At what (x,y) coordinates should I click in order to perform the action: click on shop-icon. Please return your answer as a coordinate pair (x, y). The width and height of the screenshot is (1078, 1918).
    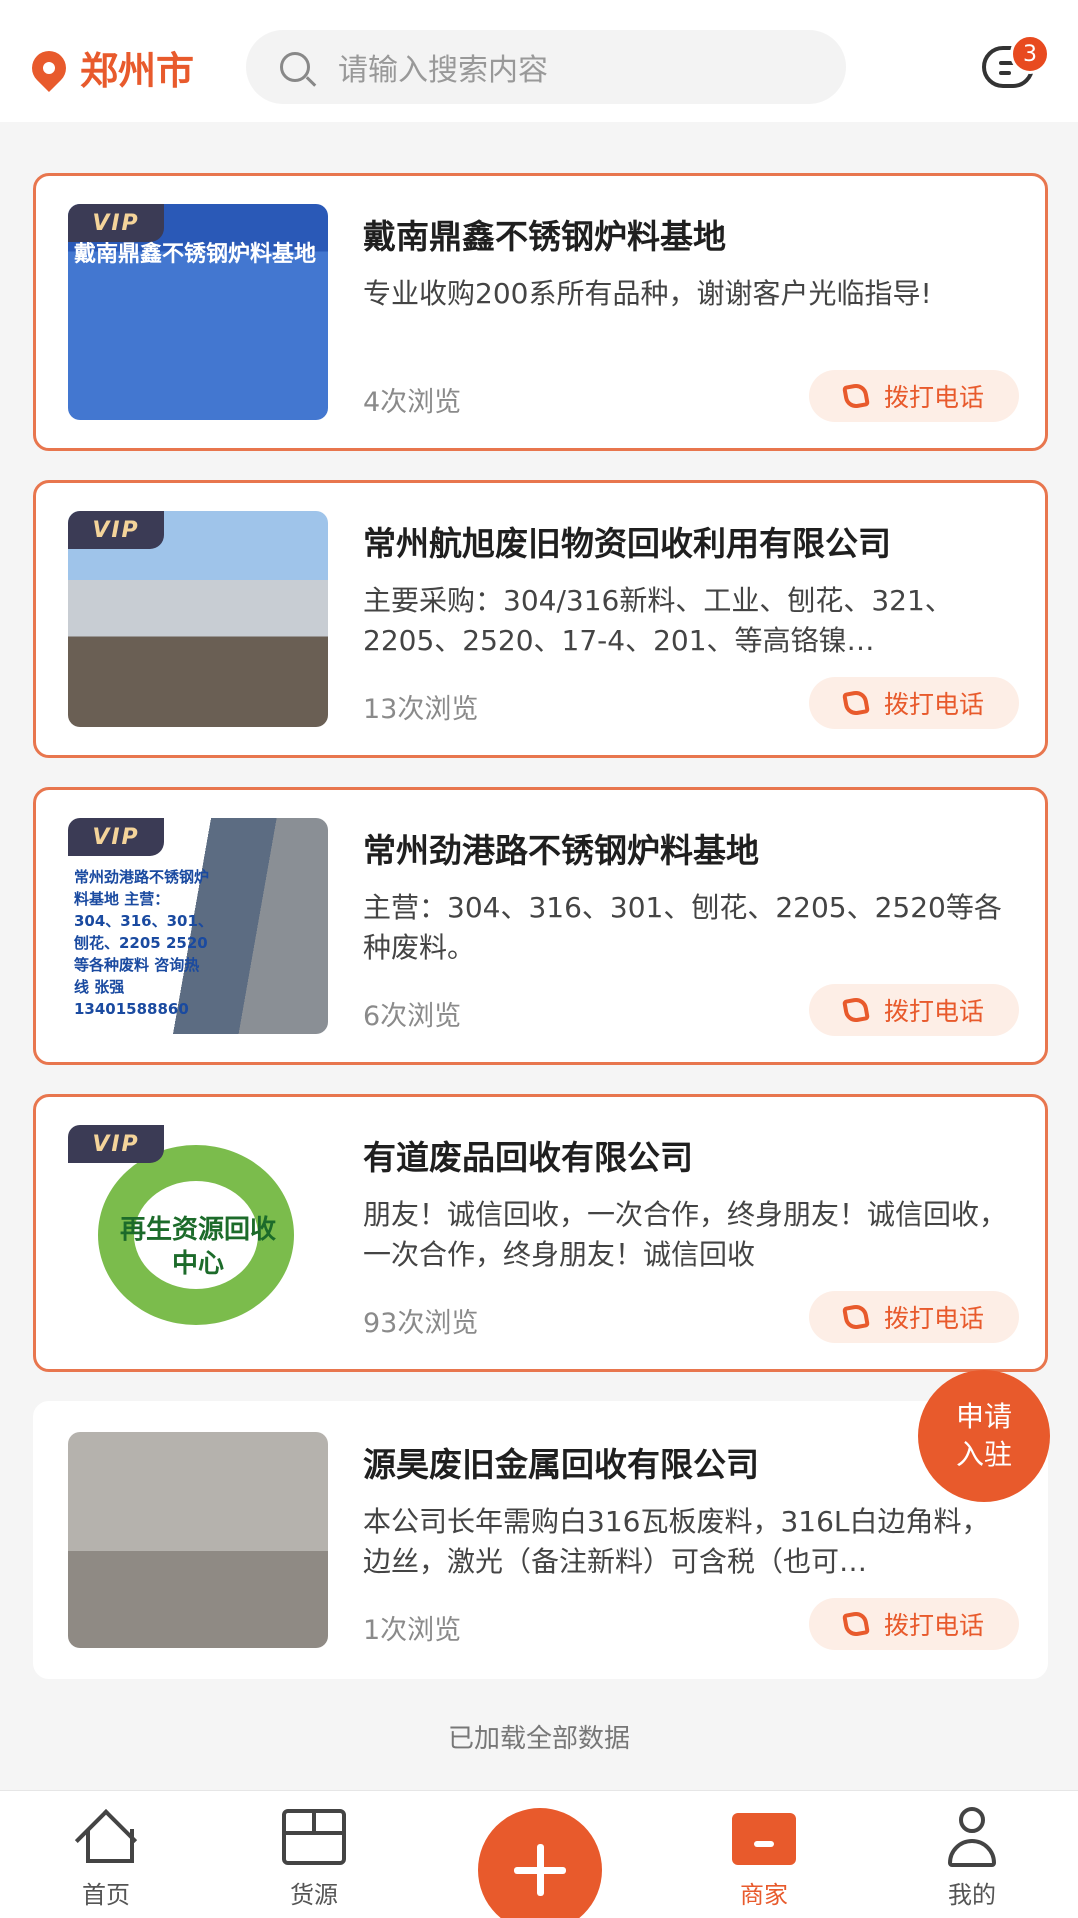
    Looking at the image, I should click on (764, 1839).